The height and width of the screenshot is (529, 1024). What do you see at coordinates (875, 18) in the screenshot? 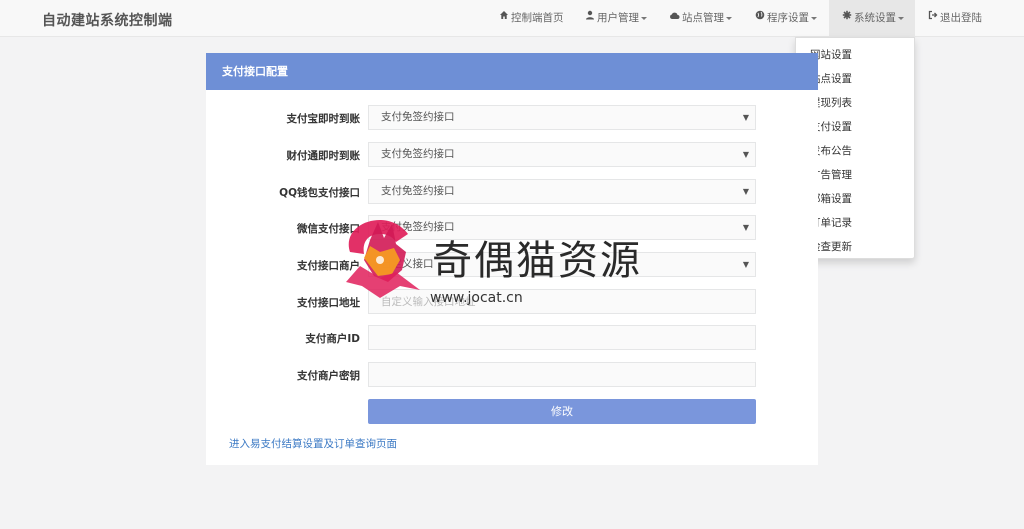
I see `nav-system-label: 系统设置` at bounding box center [875, 18].